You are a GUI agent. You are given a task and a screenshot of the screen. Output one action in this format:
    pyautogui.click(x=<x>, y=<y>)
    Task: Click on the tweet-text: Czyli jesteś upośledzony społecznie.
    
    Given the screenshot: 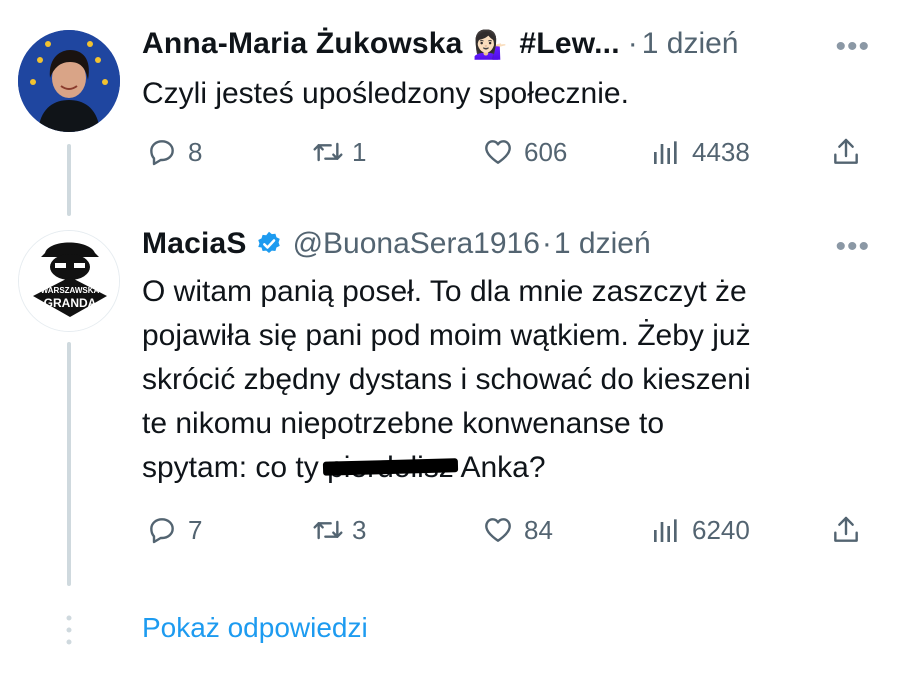 What is the action you would take?
    pyautogui.click(x=385, y=93)
    